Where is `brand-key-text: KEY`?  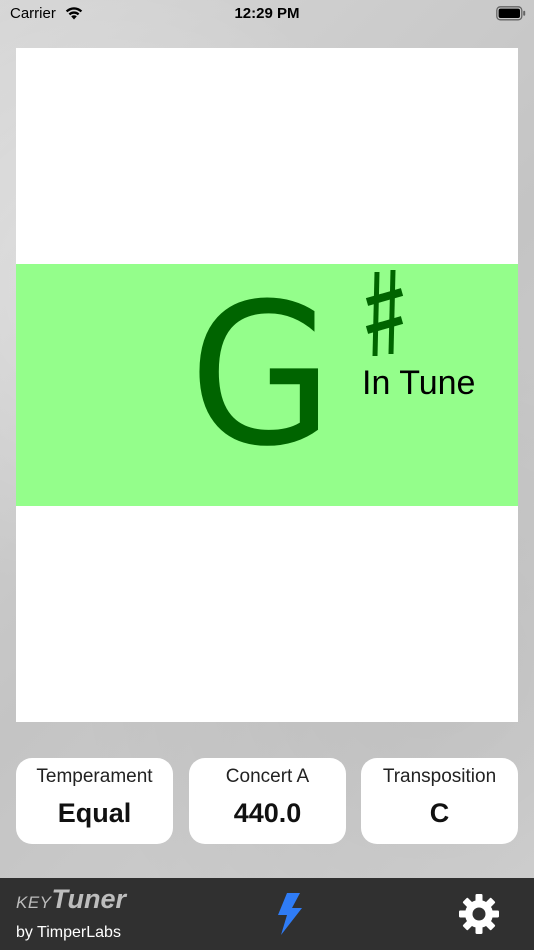 brand-key-text: KEY is located at coordinates (34, 902).